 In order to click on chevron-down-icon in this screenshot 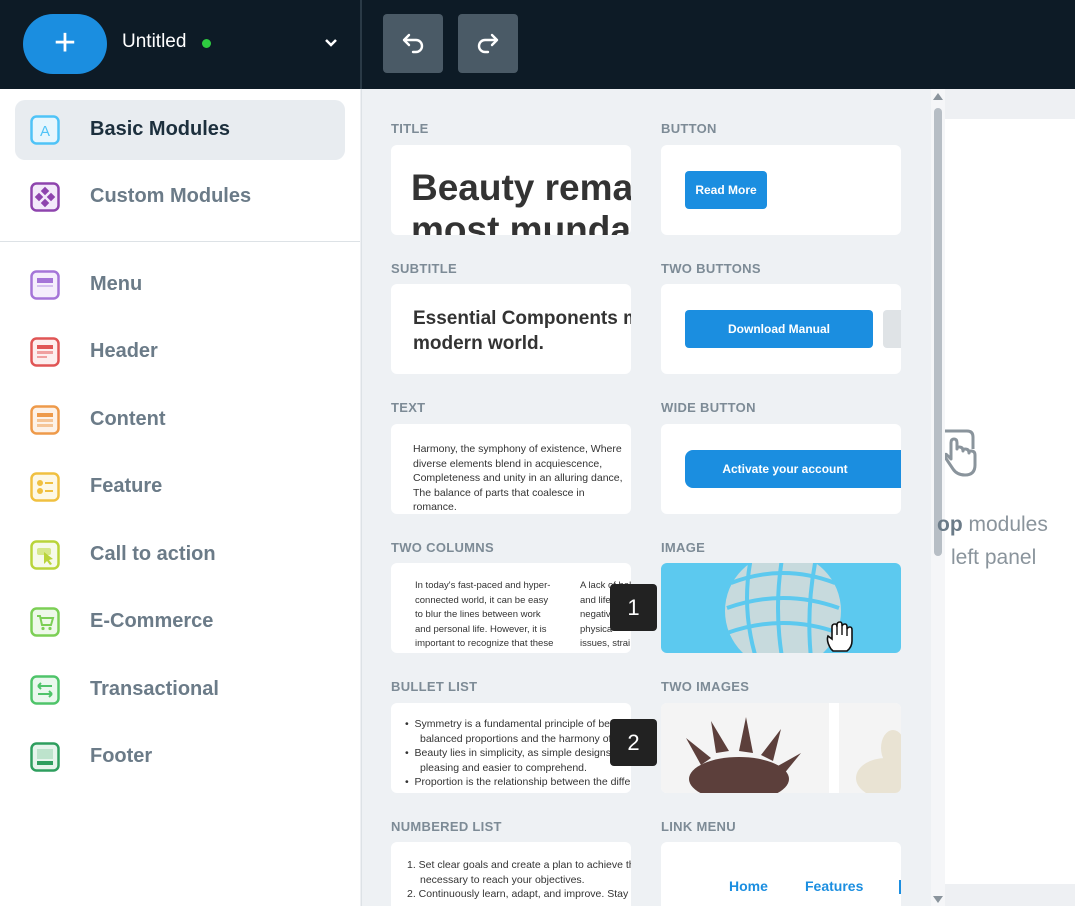, I will do `click(331, 43)`.